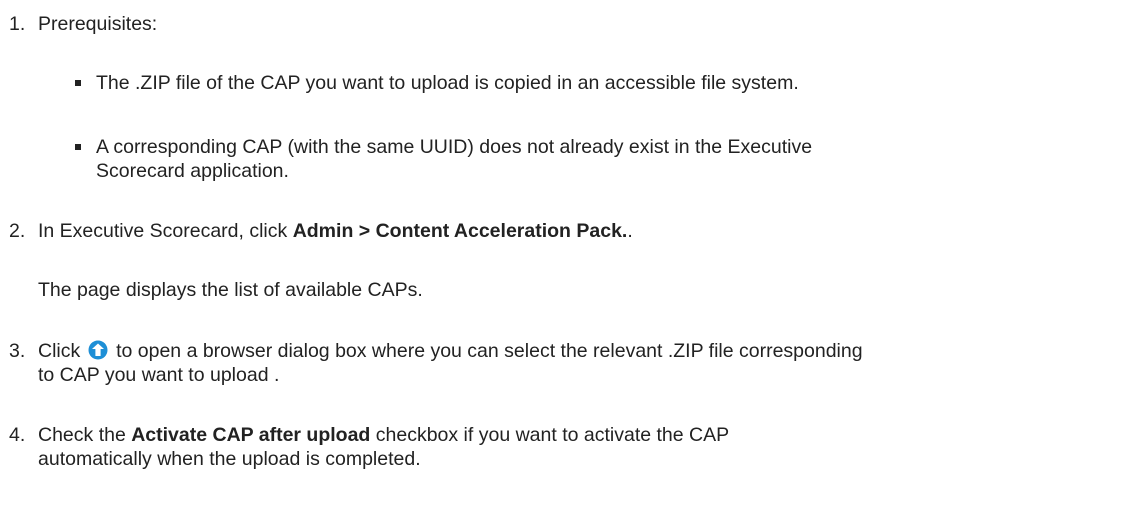 The width and height of the screenshot is (1133, 521). Describe the element at coordinates (550, 435) in the screenshot. I see `step-4-suffix: checkbox if you want to activate the CAP` at that location.